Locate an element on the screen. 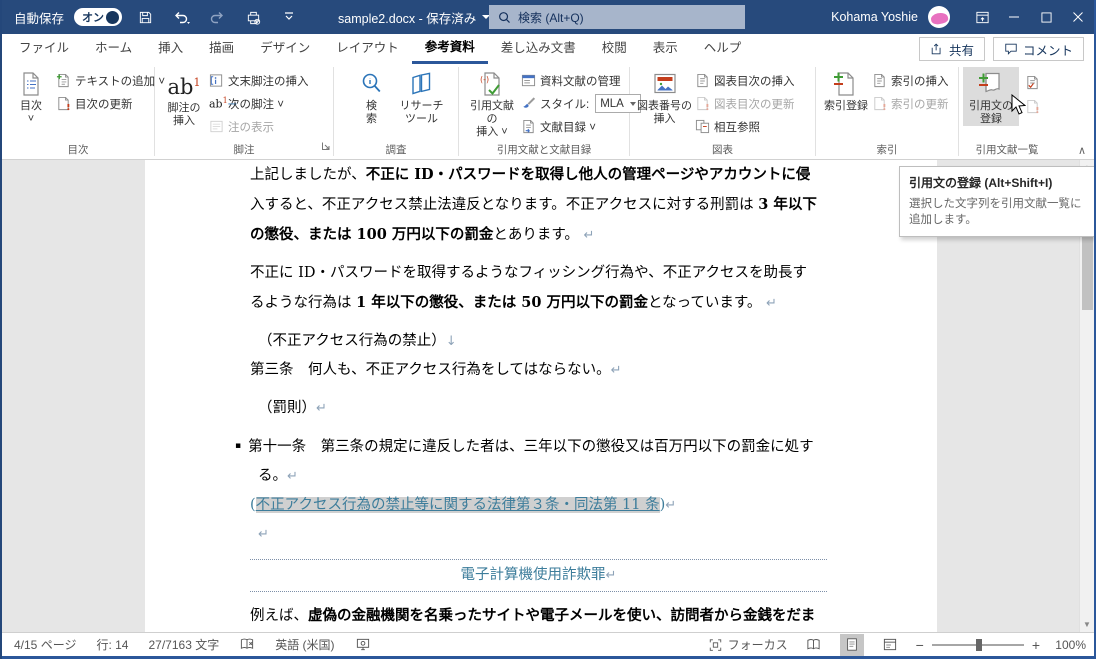 Image resolution: width=1096 pixels, height=659 pixels. web-layout-button is located at coordinates (890, 645).